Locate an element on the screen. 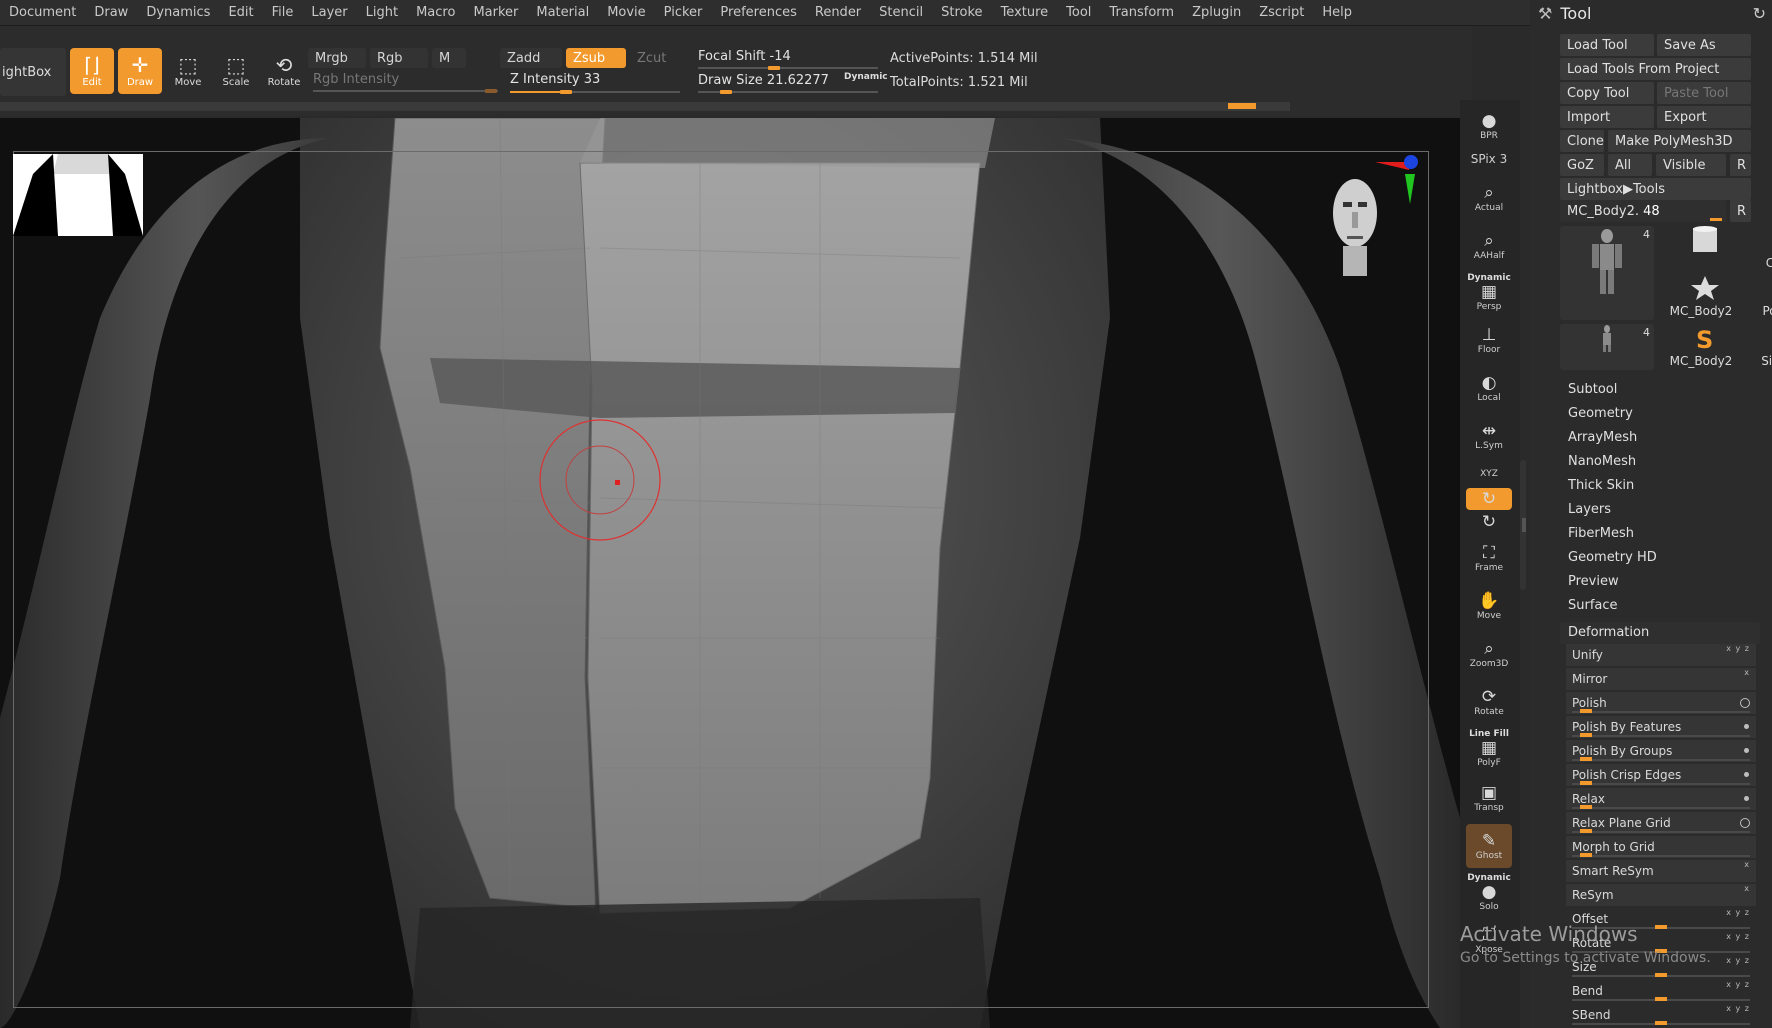  shelf-scroll-thumb is located at coordinates (1524, 525).